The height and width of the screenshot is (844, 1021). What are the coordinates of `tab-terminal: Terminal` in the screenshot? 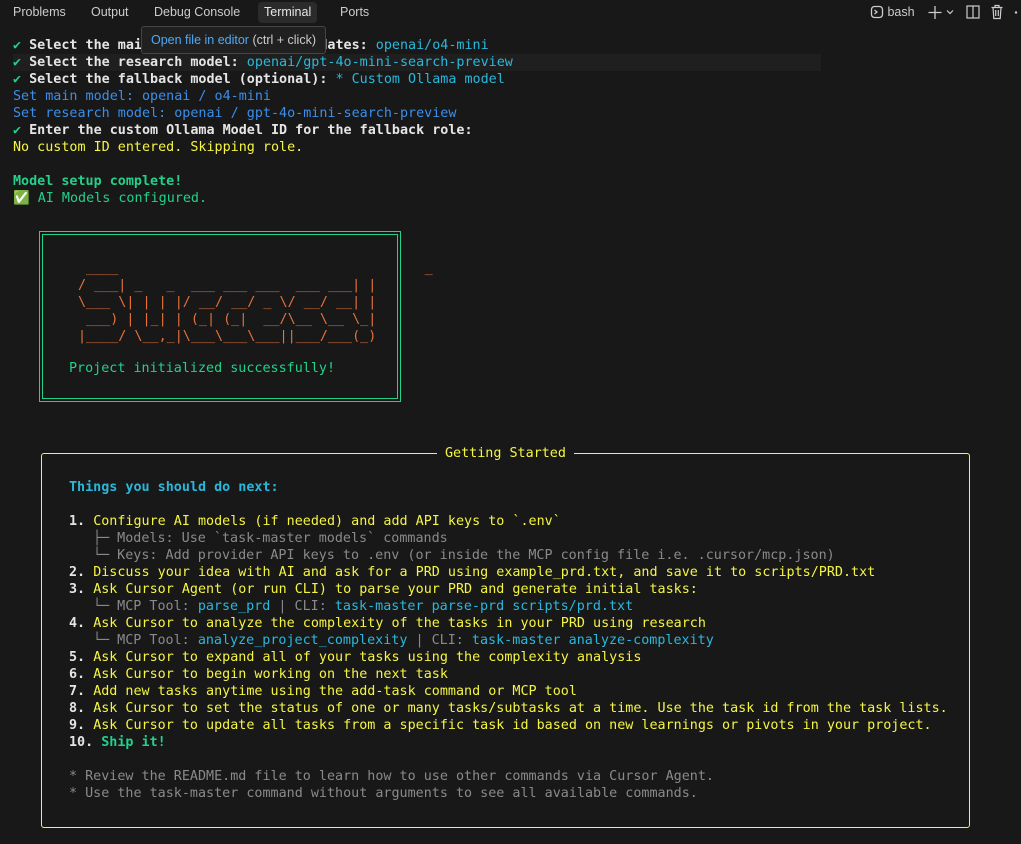 It's located at (288, 12).